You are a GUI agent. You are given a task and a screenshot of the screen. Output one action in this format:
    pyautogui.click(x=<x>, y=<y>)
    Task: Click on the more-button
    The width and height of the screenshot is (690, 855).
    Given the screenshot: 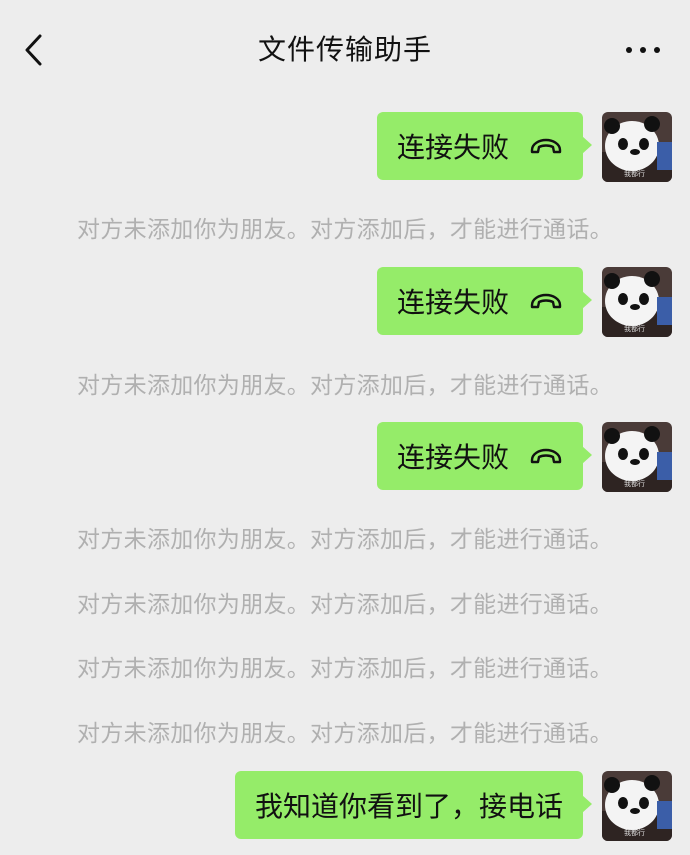 What is the action you would take?
    pyautogui.click(x=643, y=50)
    